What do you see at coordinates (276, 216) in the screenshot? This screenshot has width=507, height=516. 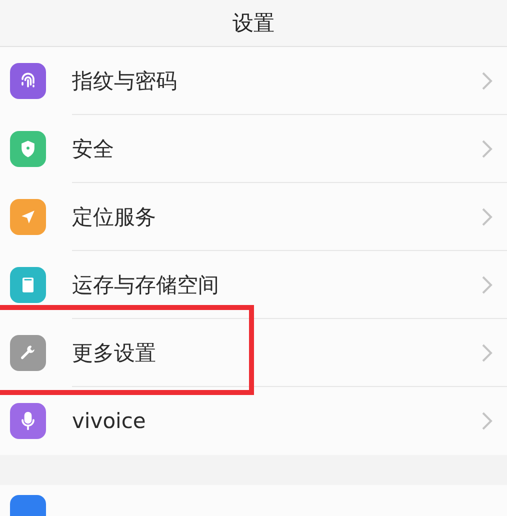 I see `settings-item-label: 定位服务` at bounding box center [276, 216].